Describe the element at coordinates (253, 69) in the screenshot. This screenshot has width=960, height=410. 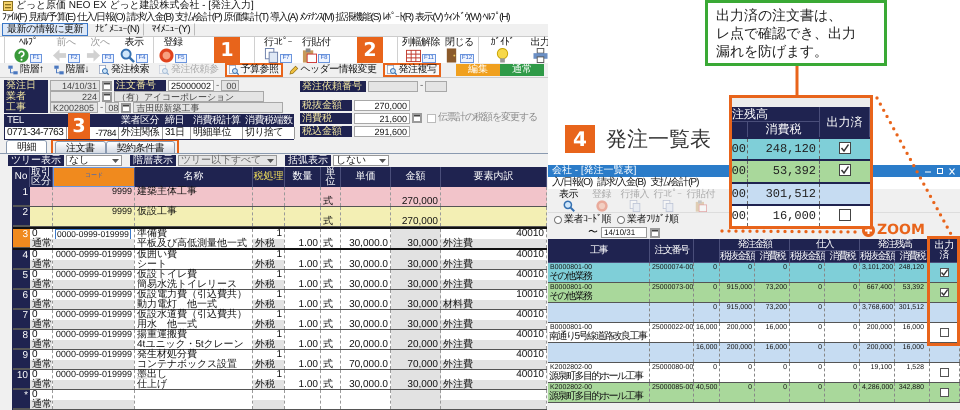
I see `action-button: 予算参照` at that location.